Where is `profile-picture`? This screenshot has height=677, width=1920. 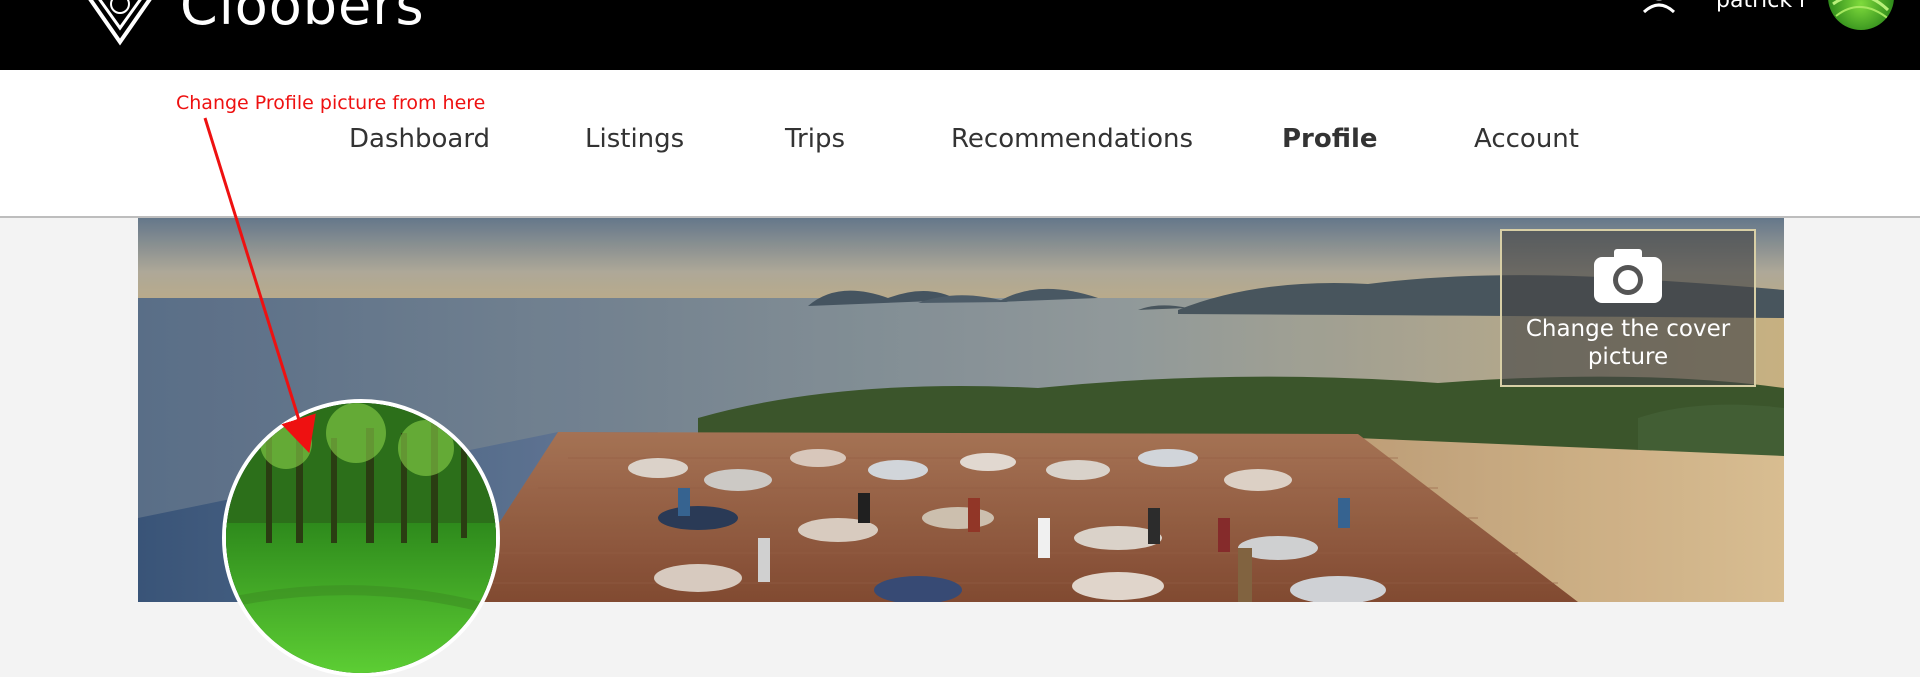
profile-picture is located at coordinates (361, 538).